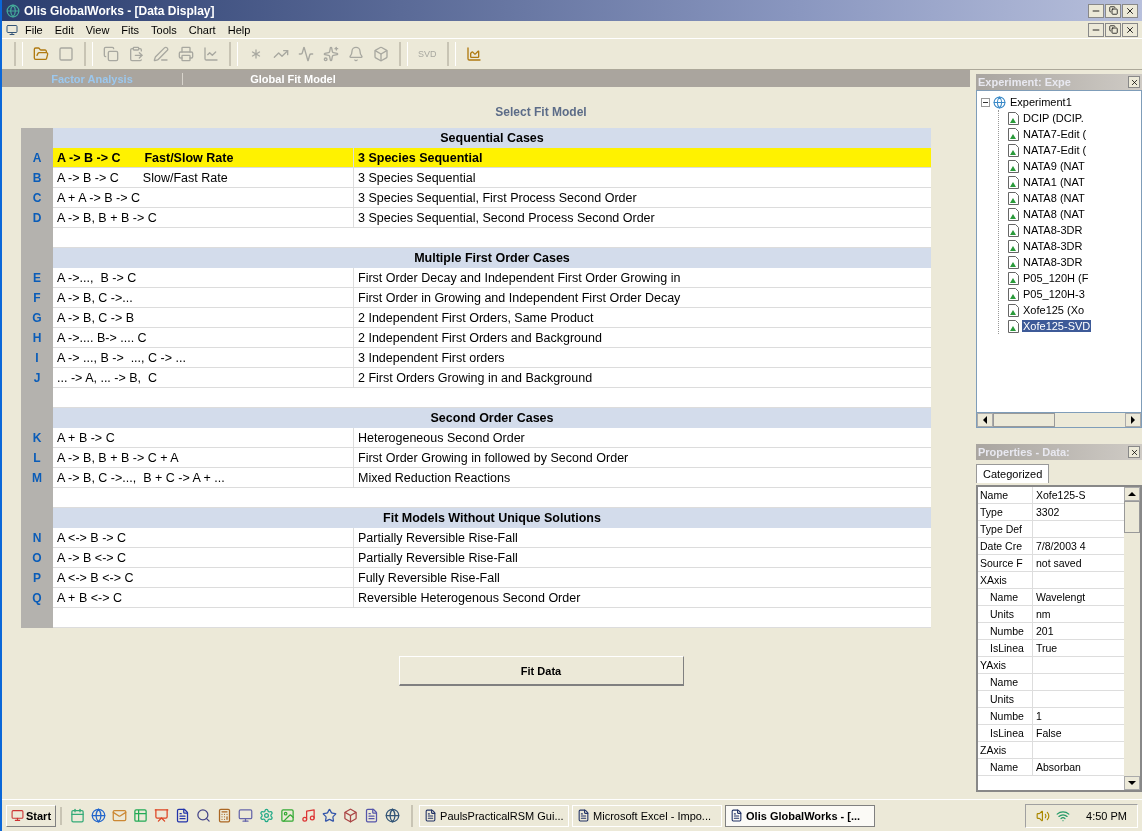  Describe the element at coordinates (203, 338) in the screenshot. I see `reaction-cell: A ->.... B-> .... C` at that location.